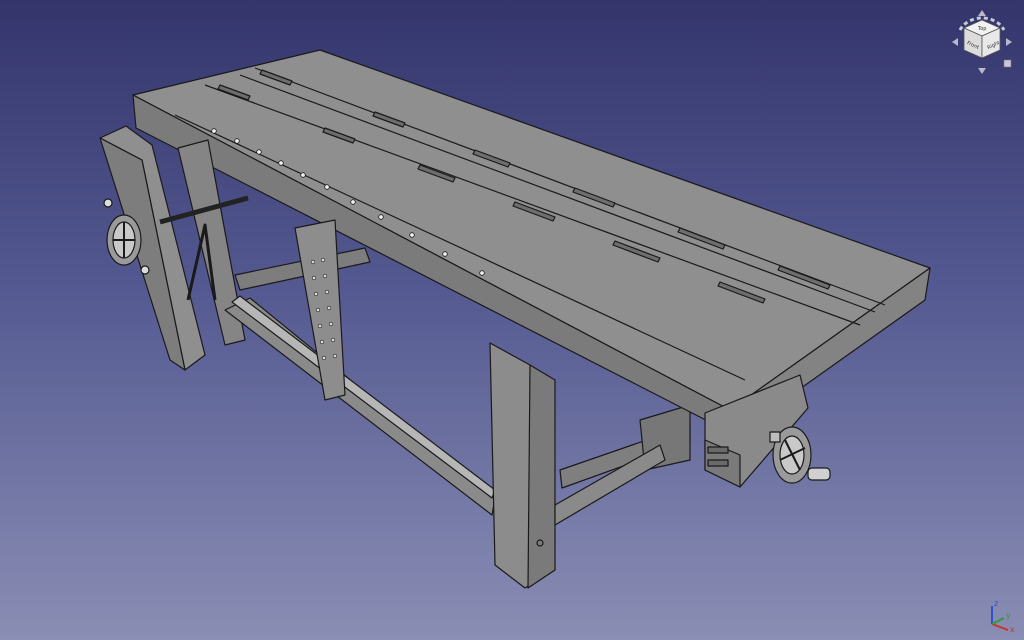  Describe the element at coordinates (1000, 627) in the screenshot. I see `axis-x-line` at that location.